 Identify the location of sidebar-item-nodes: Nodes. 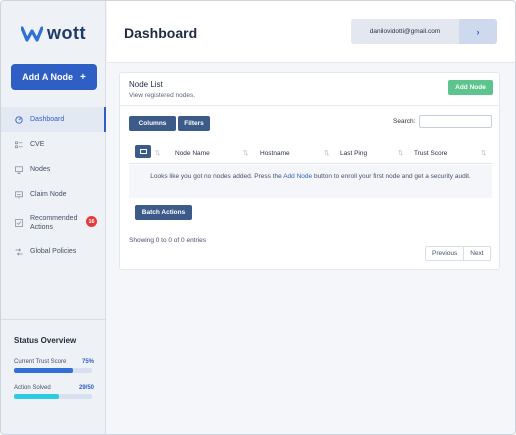
(53, 169).